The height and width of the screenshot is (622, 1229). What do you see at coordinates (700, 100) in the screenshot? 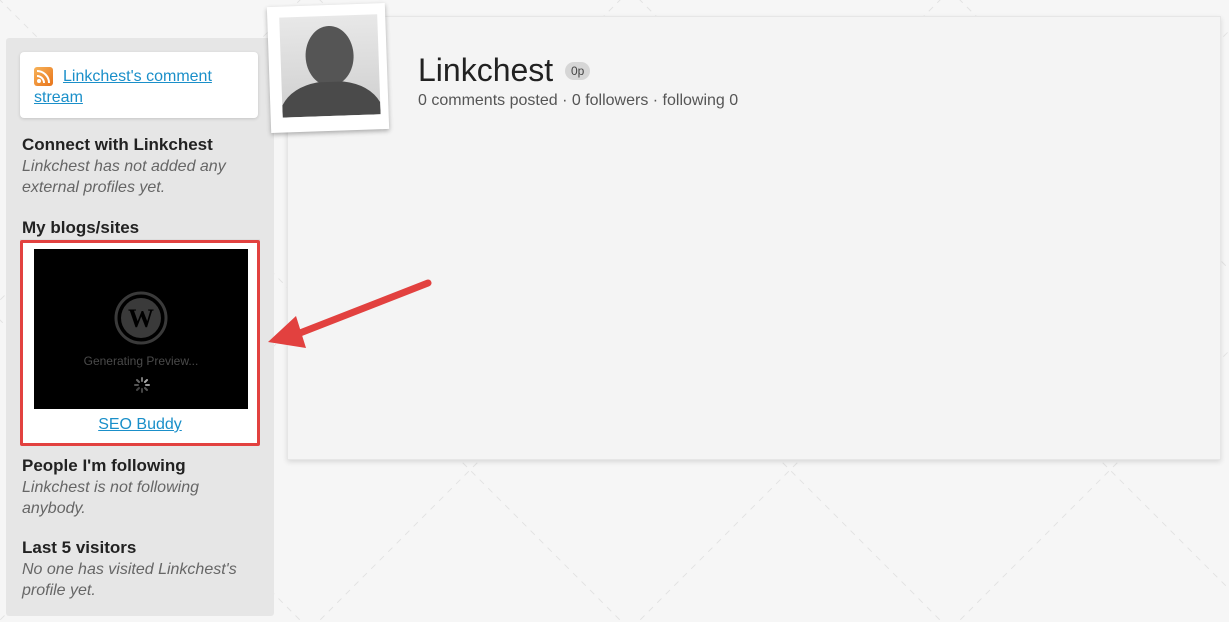
I see `following-count: following 0` at bounding box center [700, 100].